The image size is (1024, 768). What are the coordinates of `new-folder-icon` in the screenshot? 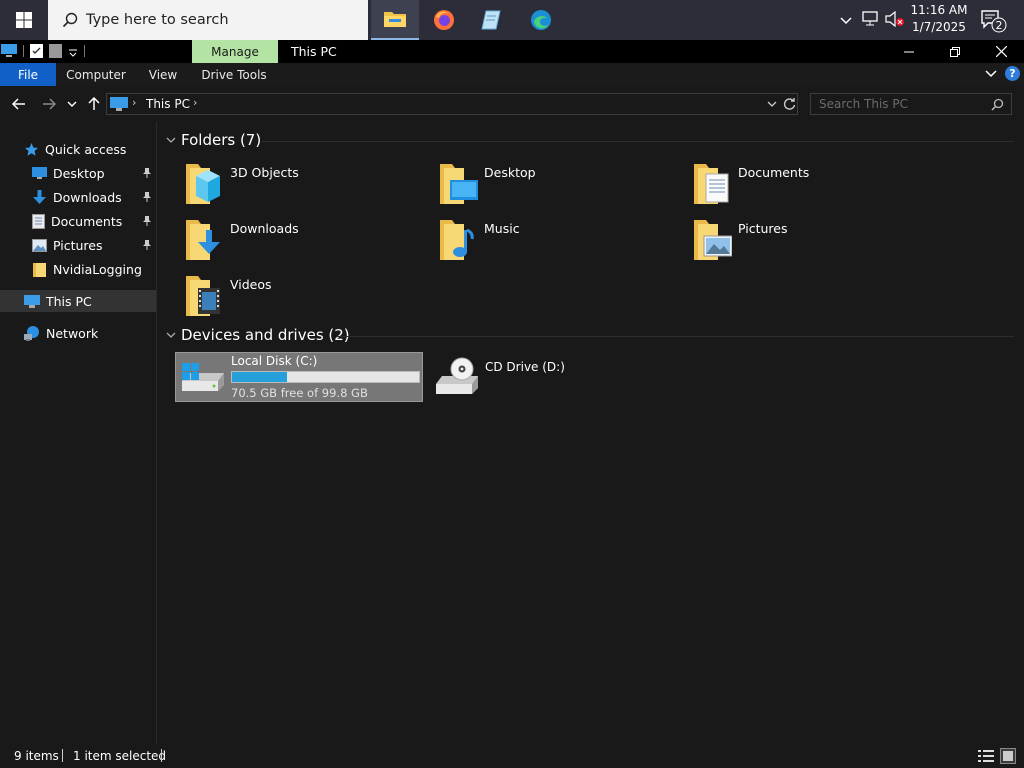 It's located at (55, 51).